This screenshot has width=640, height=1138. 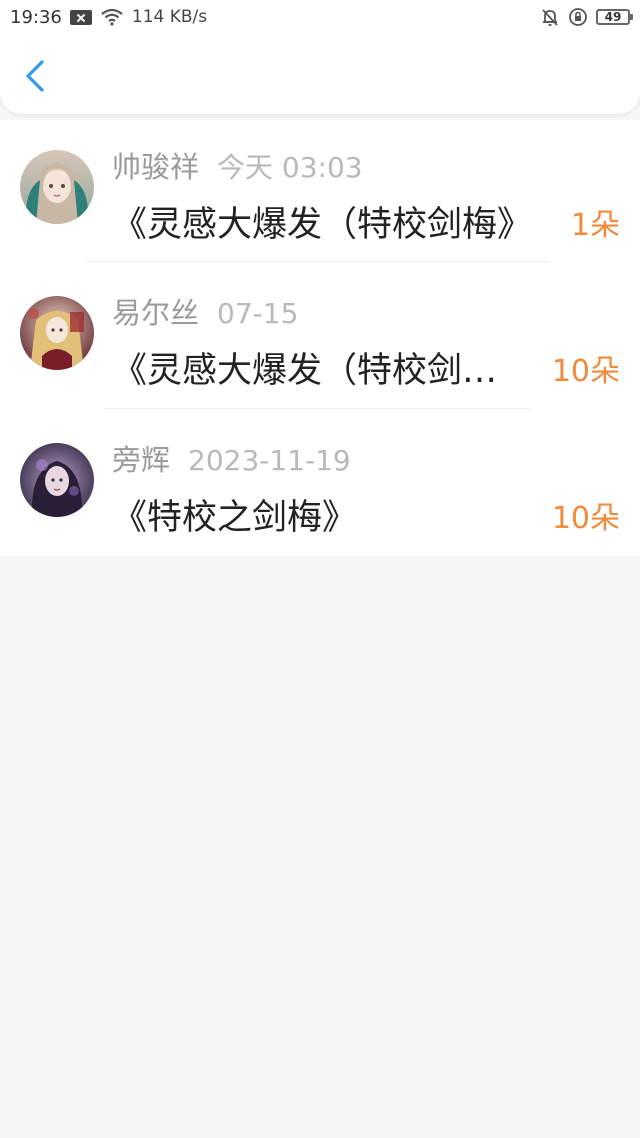 What do you see at coordinates (578, 17) in the screenshot?
I see `rotation-lock-icon` at bounding box center [578, 17].